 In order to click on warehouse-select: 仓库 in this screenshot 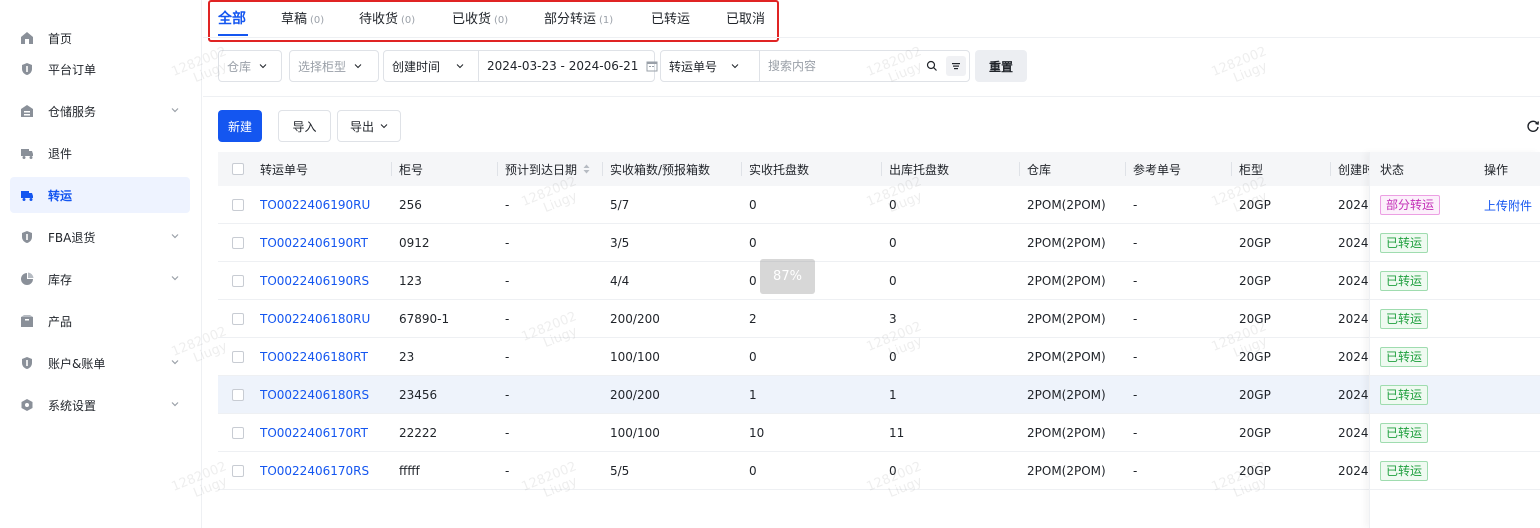, I will do `click(250, 66)`.